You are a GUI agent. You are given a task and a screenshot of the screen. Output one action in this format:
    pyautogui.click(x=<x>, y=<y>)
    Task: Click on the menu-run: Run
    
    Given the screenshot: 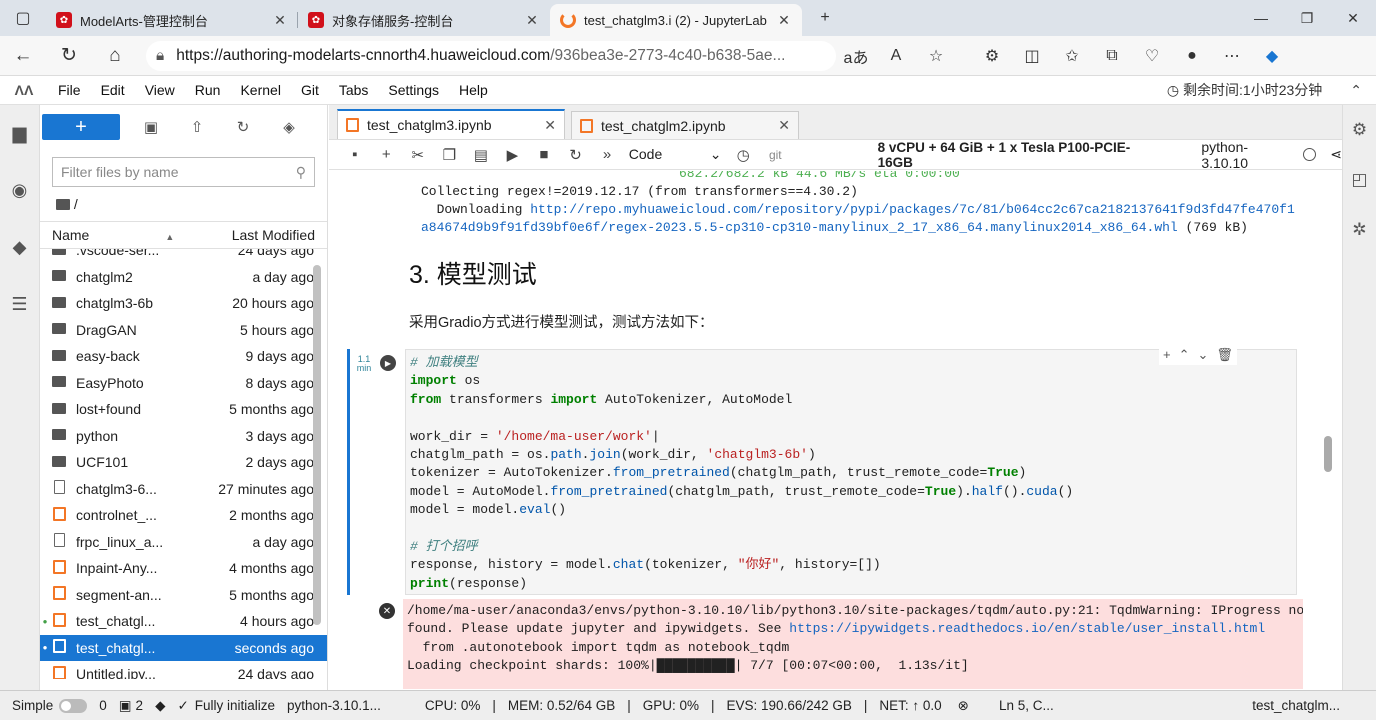 What is the action you would take?
    pyautogui.click(x=208, y=90)
    